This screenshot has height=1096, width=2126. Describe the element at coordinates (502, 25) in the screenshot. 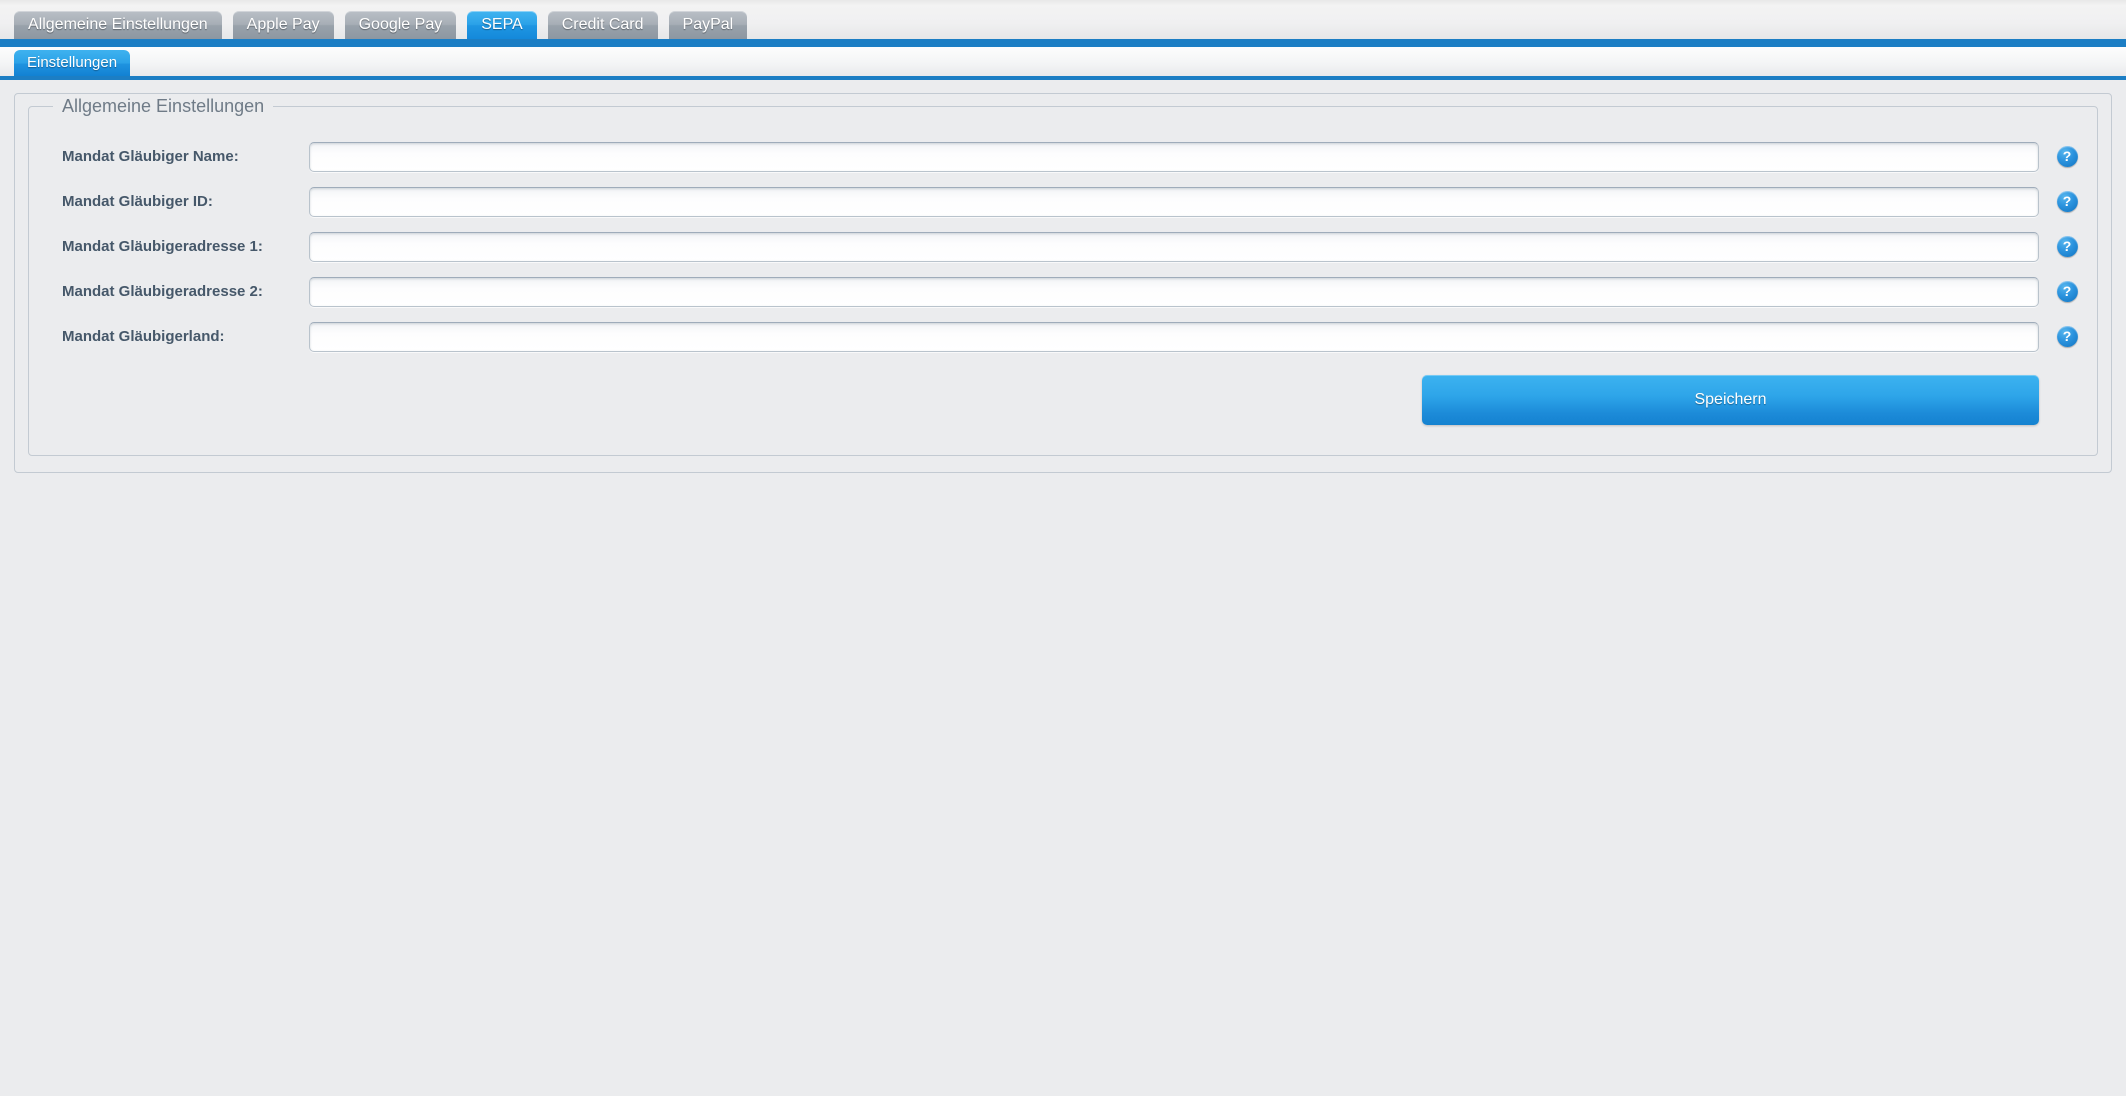

I see `tab-sepa: SEPA` at that location.